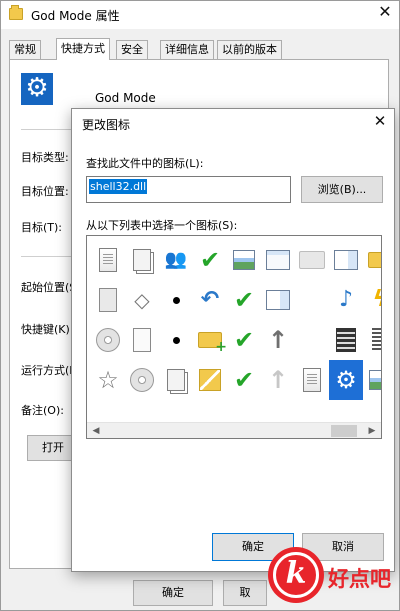 The image size is (400, 611). What do you see at coordinates (125, 98) in the screenshot?
I see `shortcut-name: God Mode` at bounding box center [125, 98].